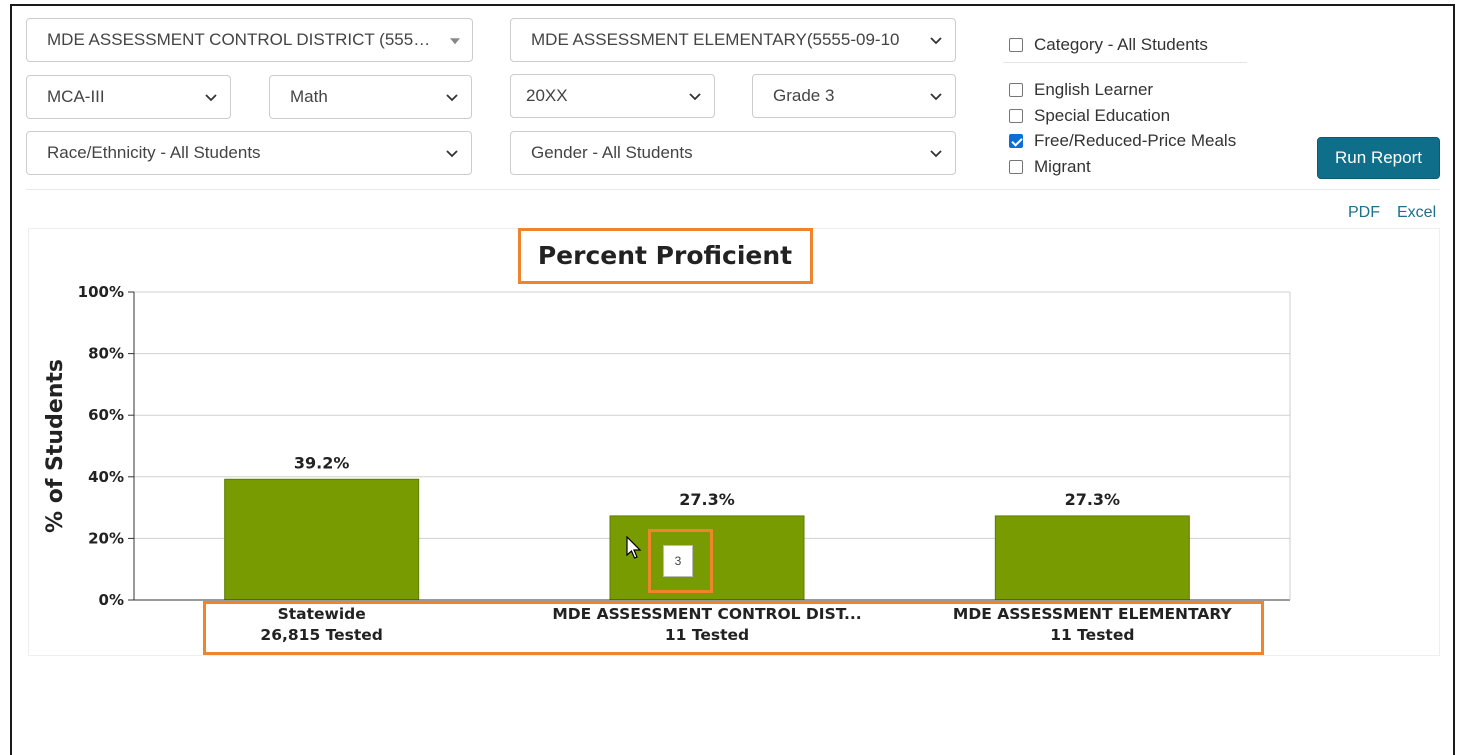  Describe the element at coordinates (55, 446) in the screenshot. I see `y-axis-label: % of Students` at that location.